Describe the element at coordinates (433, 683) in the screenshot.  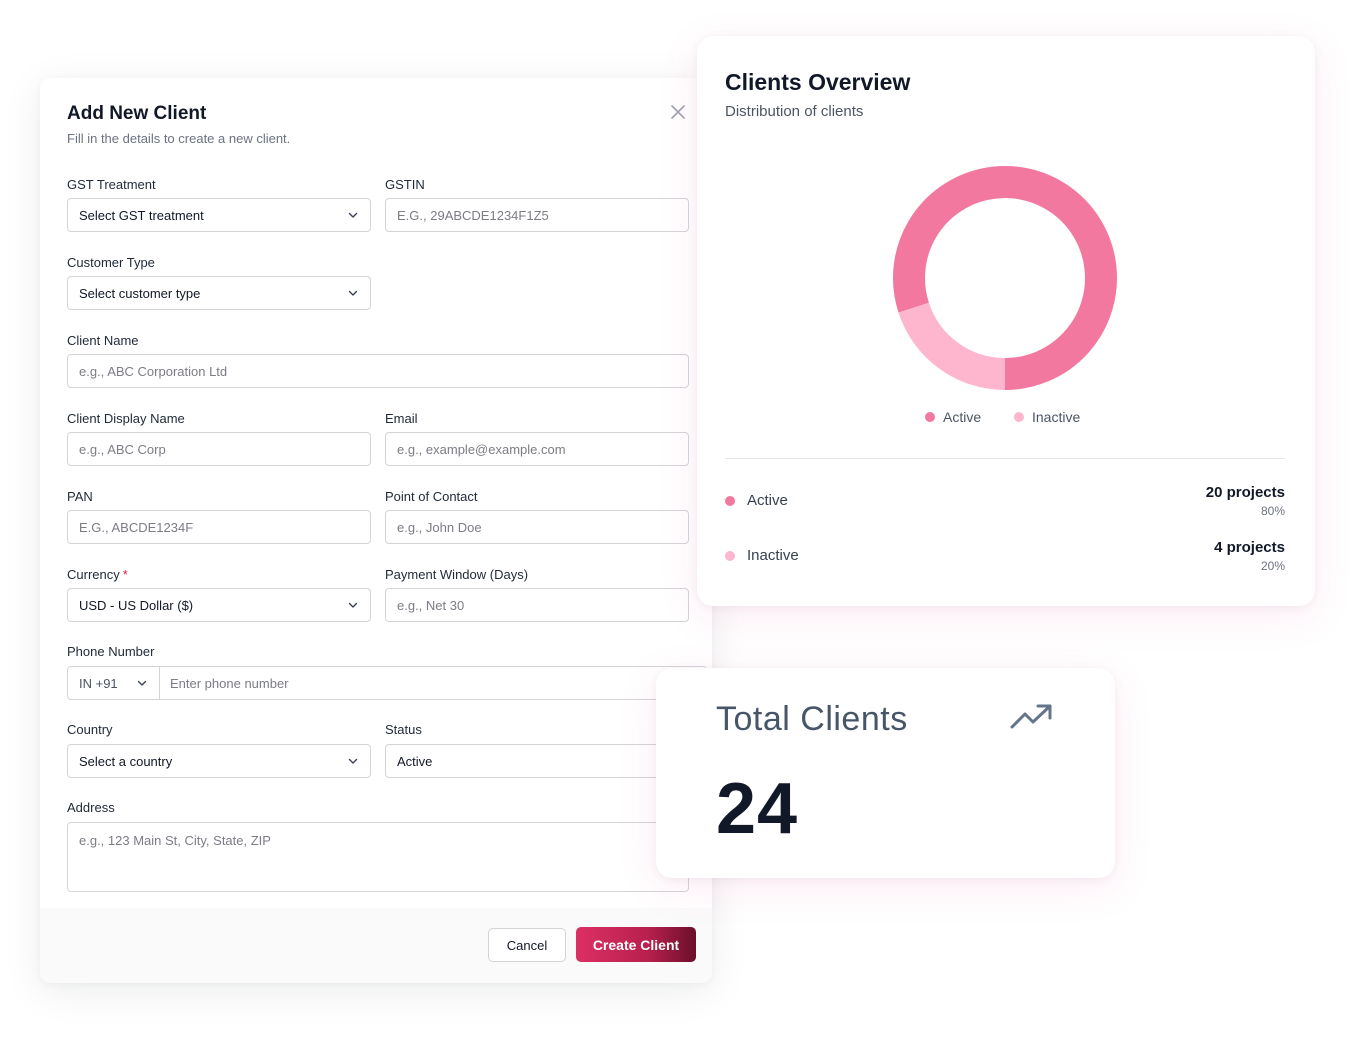
I see `phone-number-input` at that location.